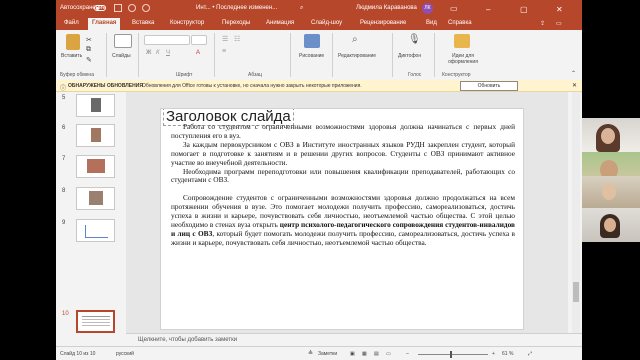 This screenshot has height=360, width=640. Describe the element at coordinates (383, 23) in the screenshot. I see `tab-review: Рецензирование` at that location.